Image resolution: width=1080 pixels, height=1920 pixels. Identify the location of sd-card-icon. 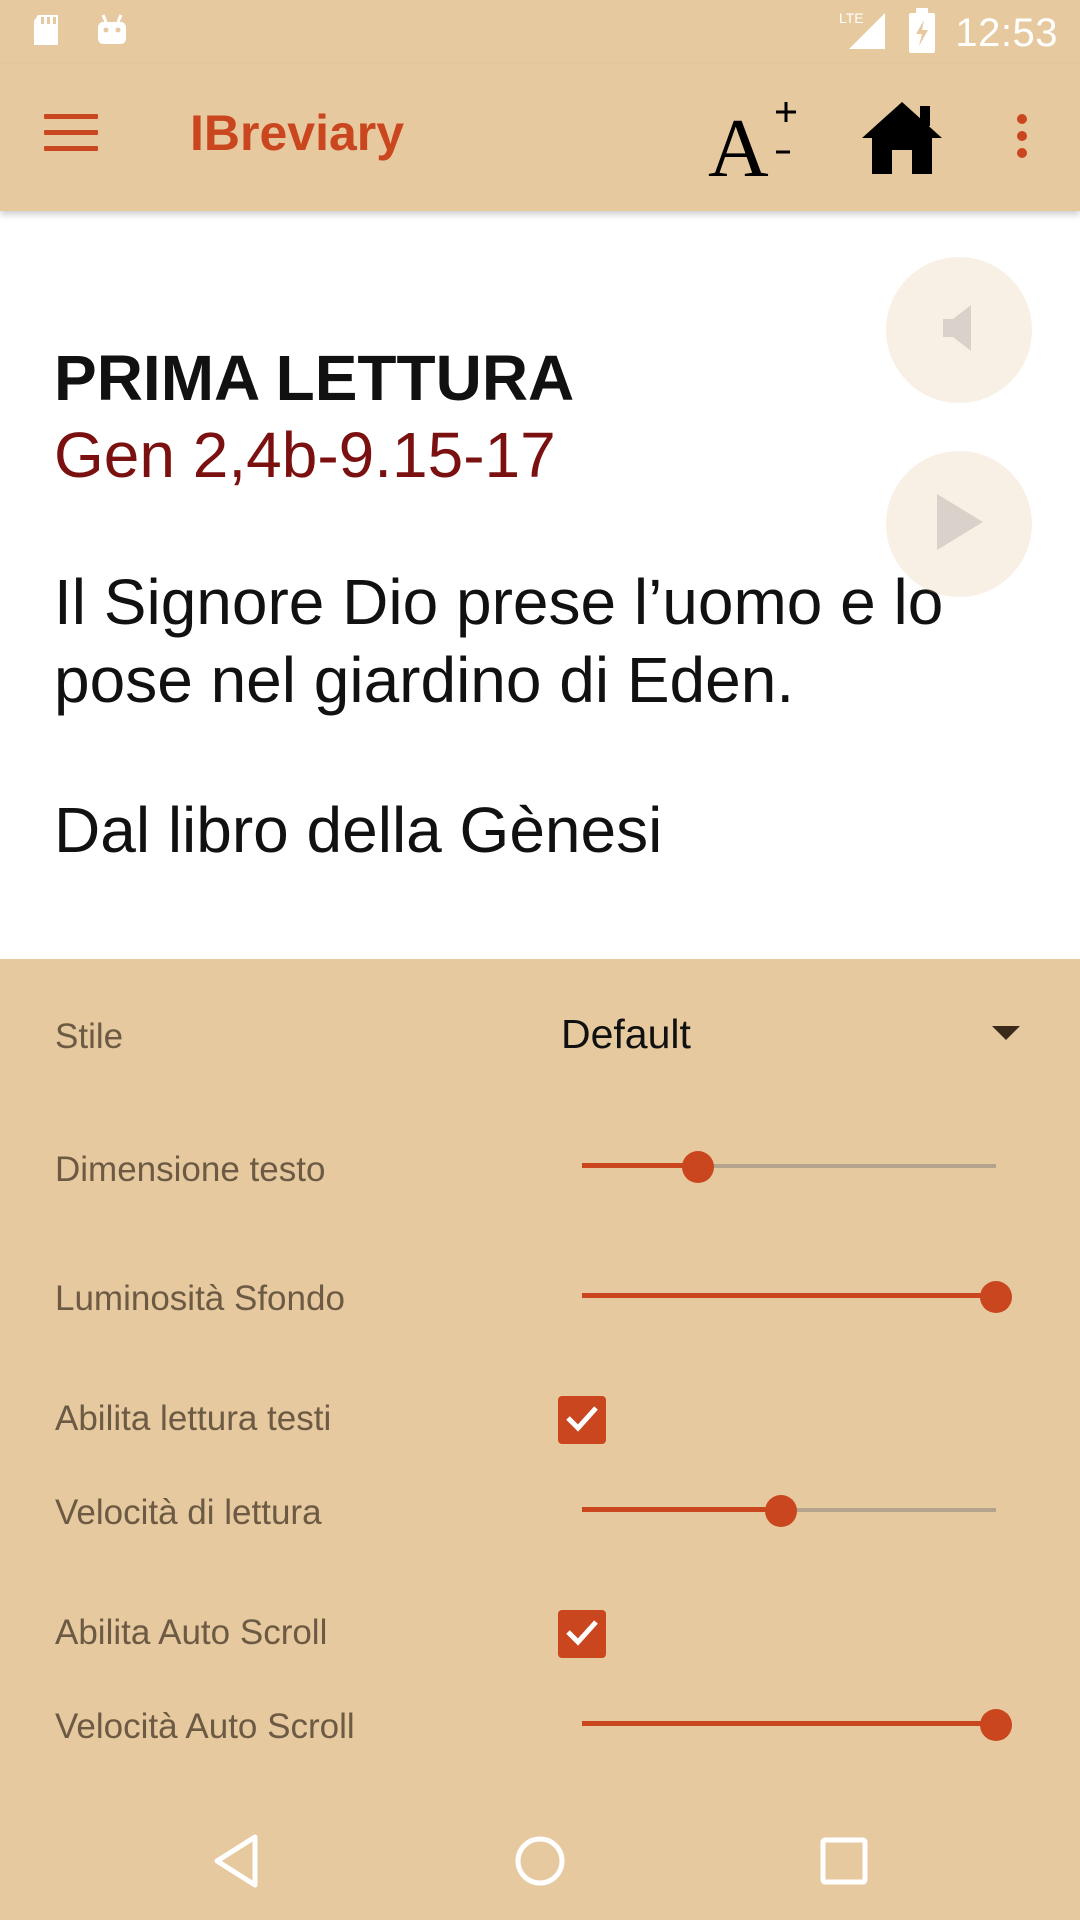
(46, 30).